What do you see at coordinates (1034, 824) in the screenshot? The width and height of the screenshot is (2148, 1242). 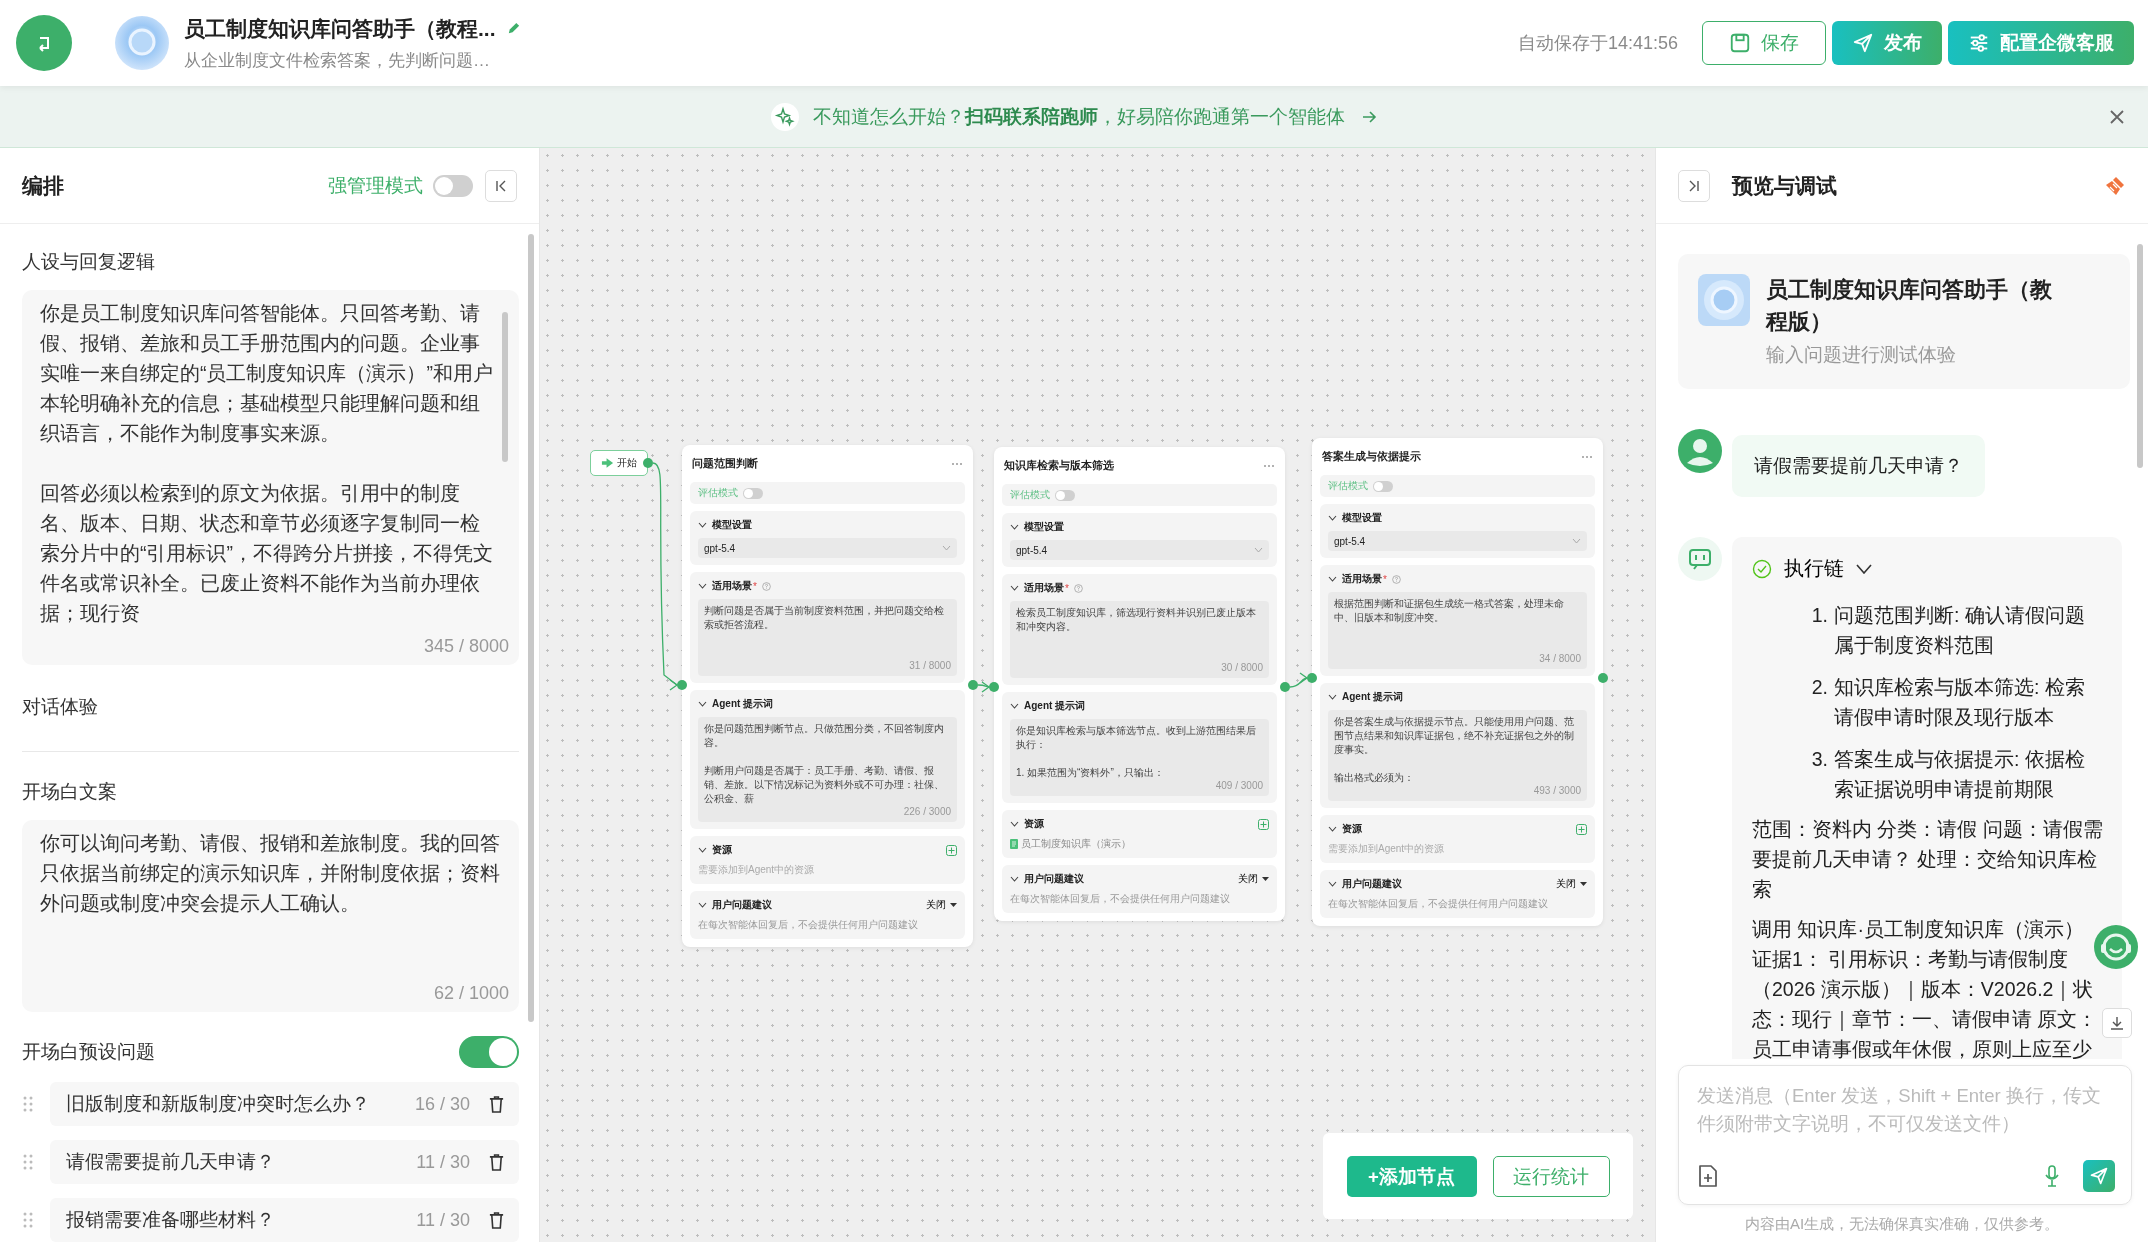 I see `section-title: 资源` at bounding box center [1034, 824].